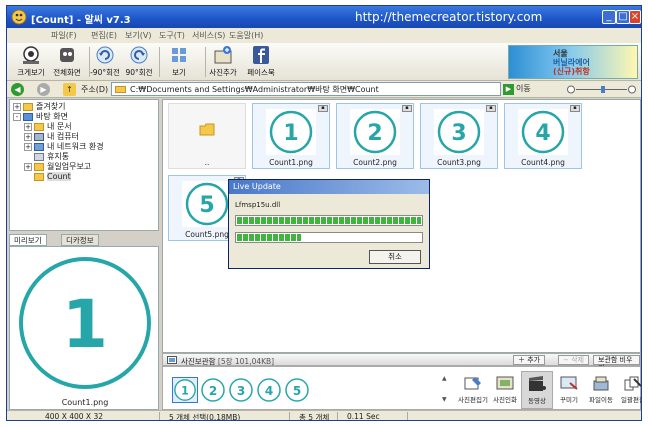 This screenshot has height=427, width=648. What do you see at coordinates (39, 156) in the screenshot?
I see `recycle-bin-icon` at bounding box center [39, 156].